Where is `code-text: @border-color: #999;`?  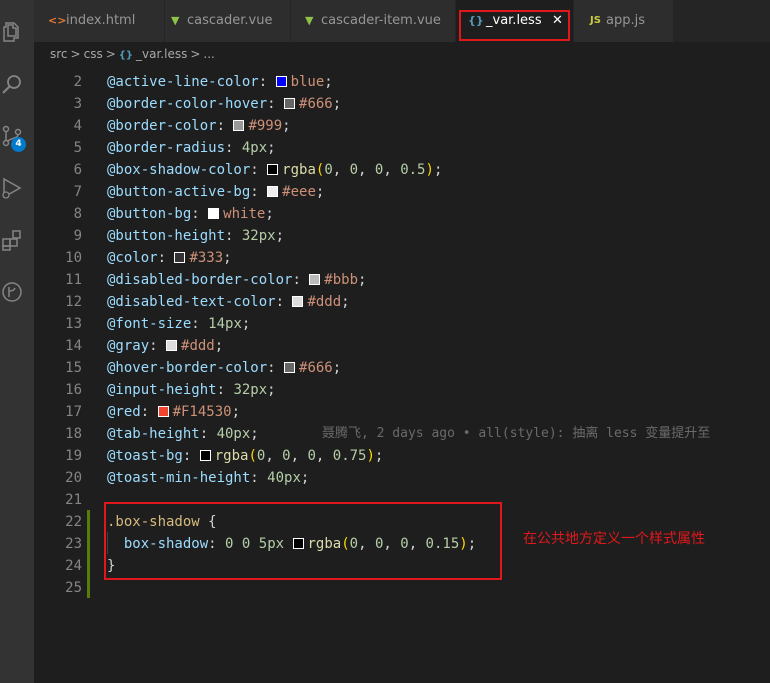
code-text: @border-color: #999; is located at coordinates (199, 126).